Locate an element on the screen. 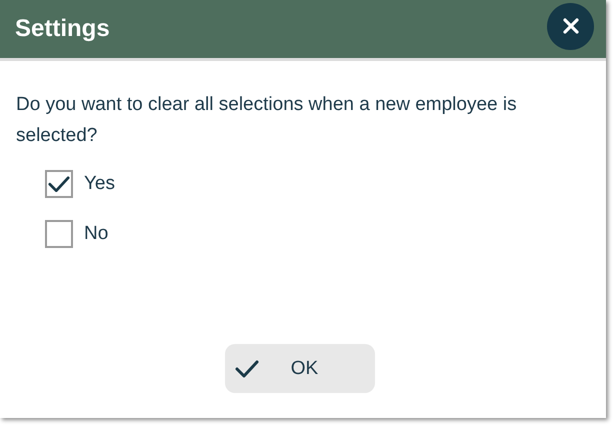  option-label: No is located at coordinates (96, 234).